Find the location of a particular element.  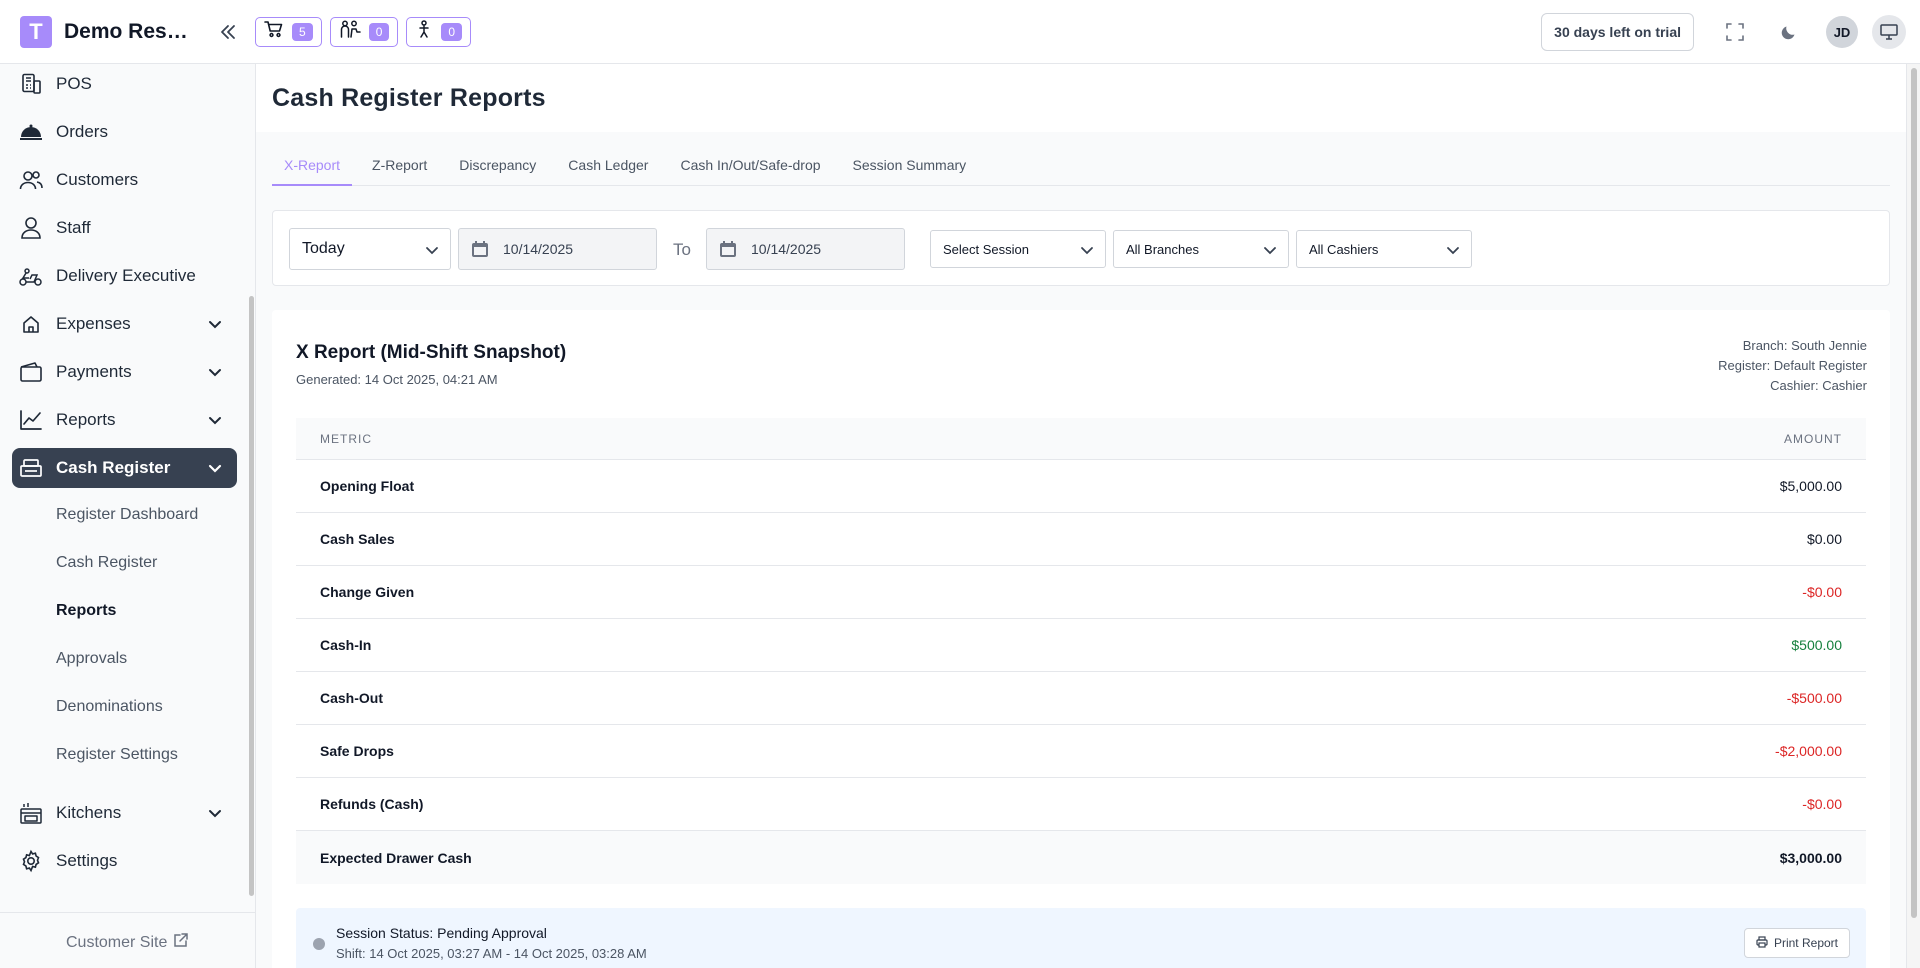

sidebar-scrollbar is located at coordinates (251, 596).